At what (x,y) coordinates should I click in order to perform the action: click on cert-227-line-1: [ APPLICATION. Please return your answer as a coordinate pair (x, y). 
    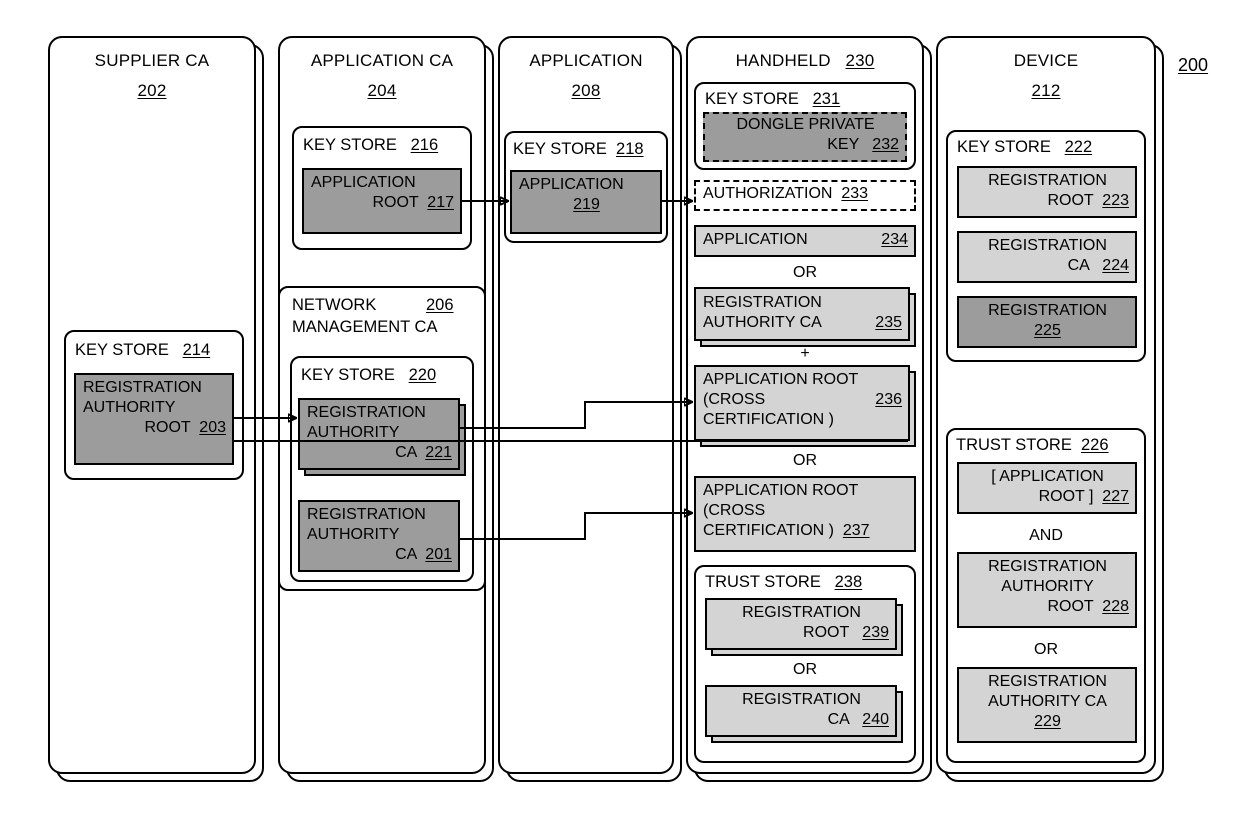
    Looking at the image, I should click on (1047, 476).